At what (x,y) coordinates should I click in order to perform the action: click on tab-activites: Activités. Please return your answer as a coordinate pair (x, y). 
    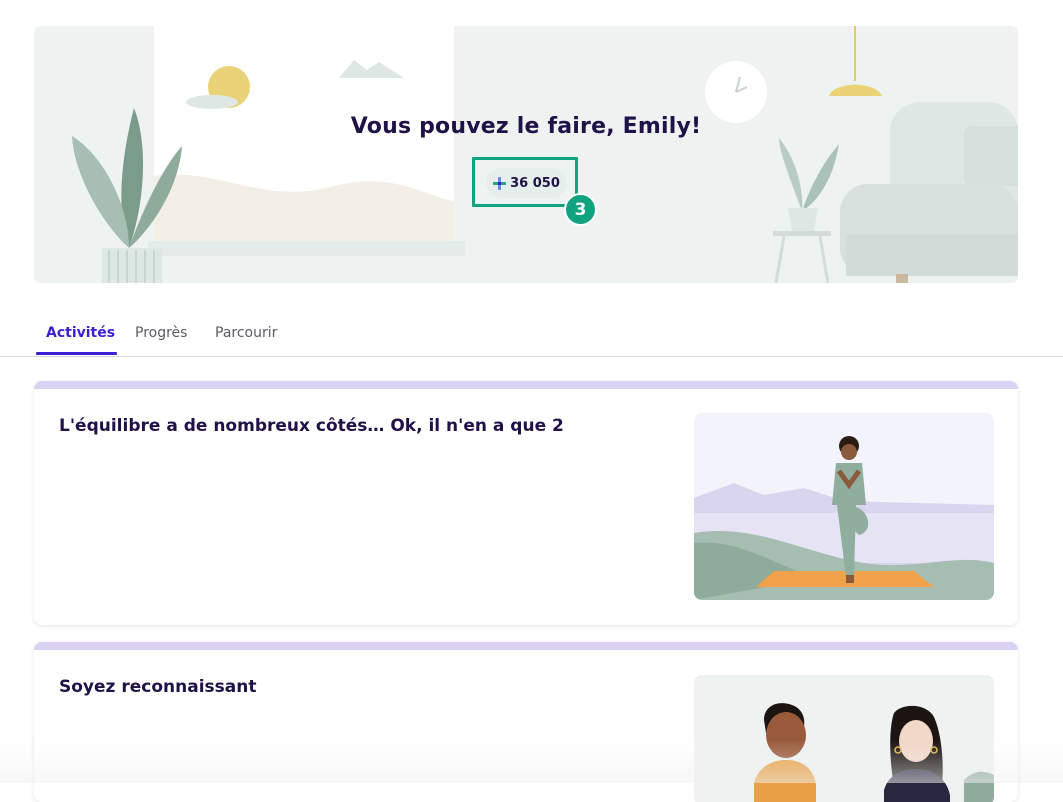
    Looking at the image, I should click on (80, 333).